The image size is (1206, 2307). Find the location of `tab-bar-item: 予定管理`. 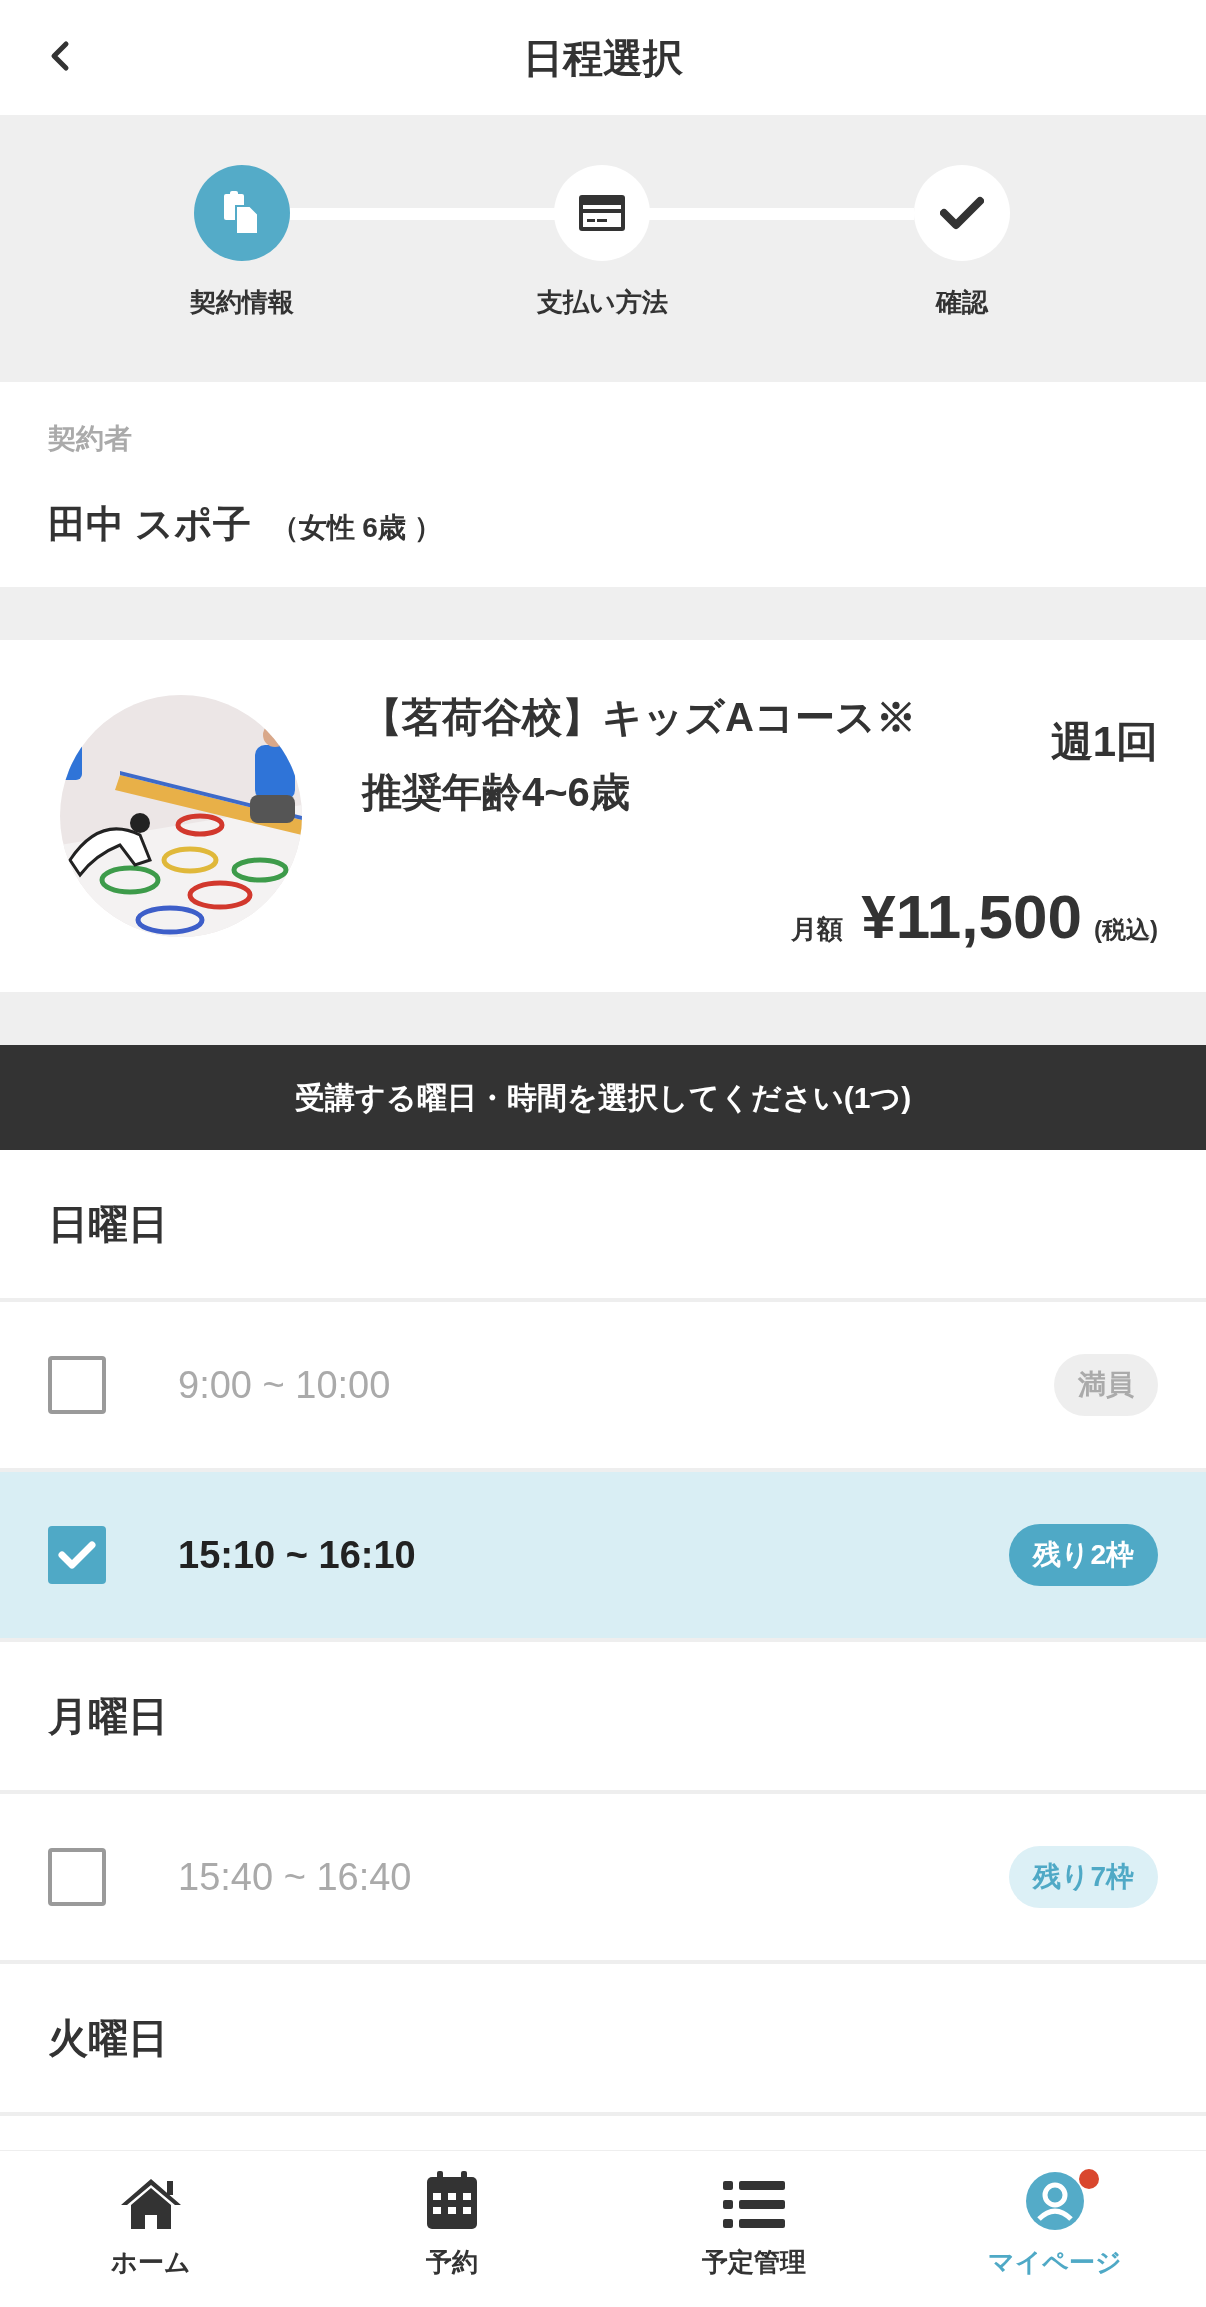

tab-bar-item: 予定管理 is located at coordinates (754, 2229).